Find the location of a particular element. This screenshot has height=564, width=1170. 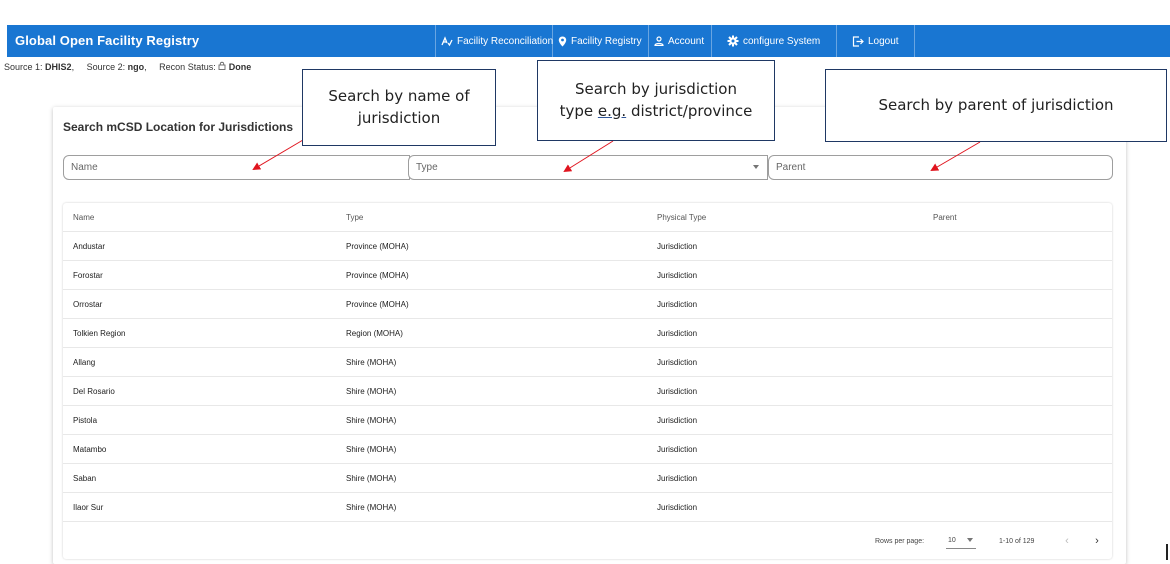

table-row: Pistola Shire (MOHA) Jurisdiction is located at coordinates (587, 420).